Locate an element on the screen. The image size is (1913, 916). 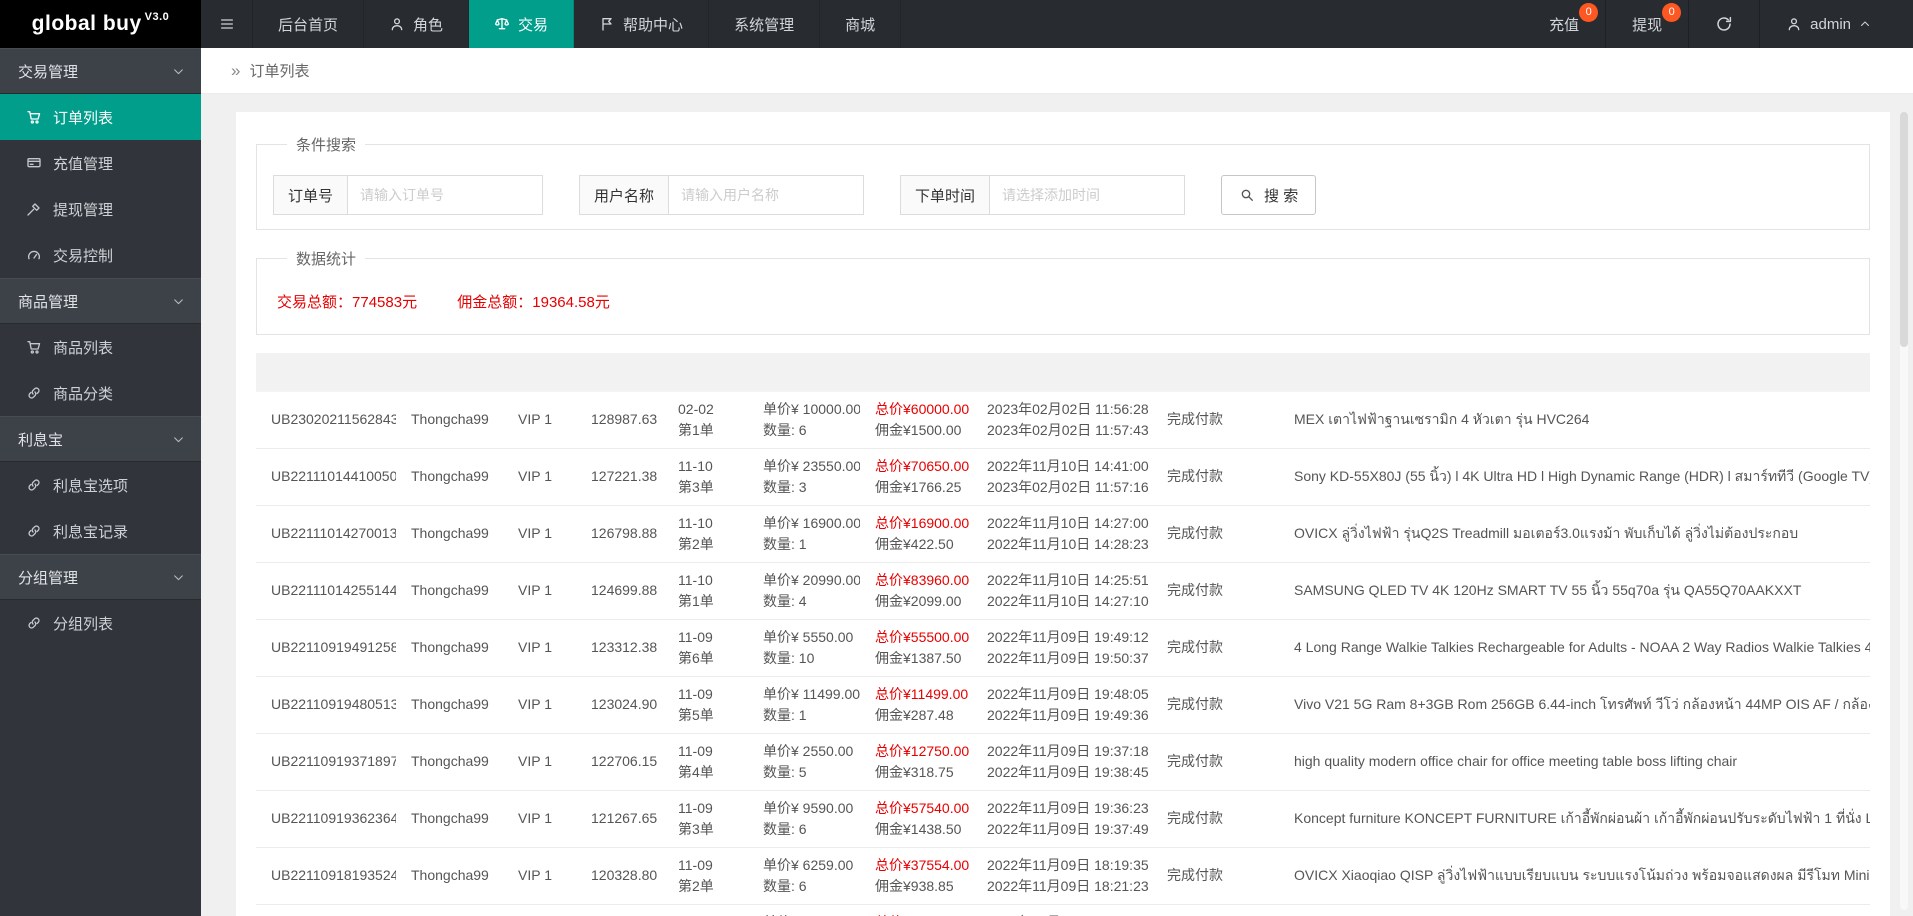
admin-menu: admin is located at coordinates (1828, 24).